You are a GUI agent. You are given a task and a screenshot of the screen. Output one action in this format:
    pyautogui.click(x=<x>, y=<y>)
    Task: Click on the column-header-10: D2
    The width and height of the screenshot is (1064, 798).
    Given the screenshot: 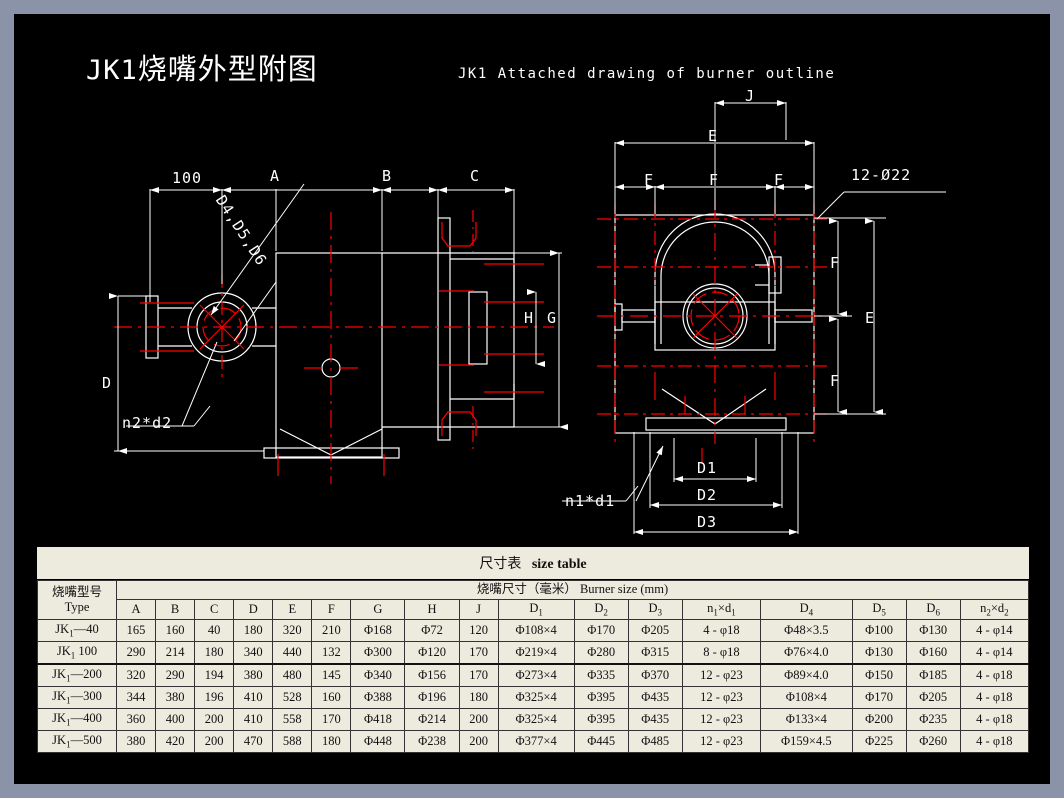 What is the action you would take?
    pyautogui.click(x=601, y=609)
    